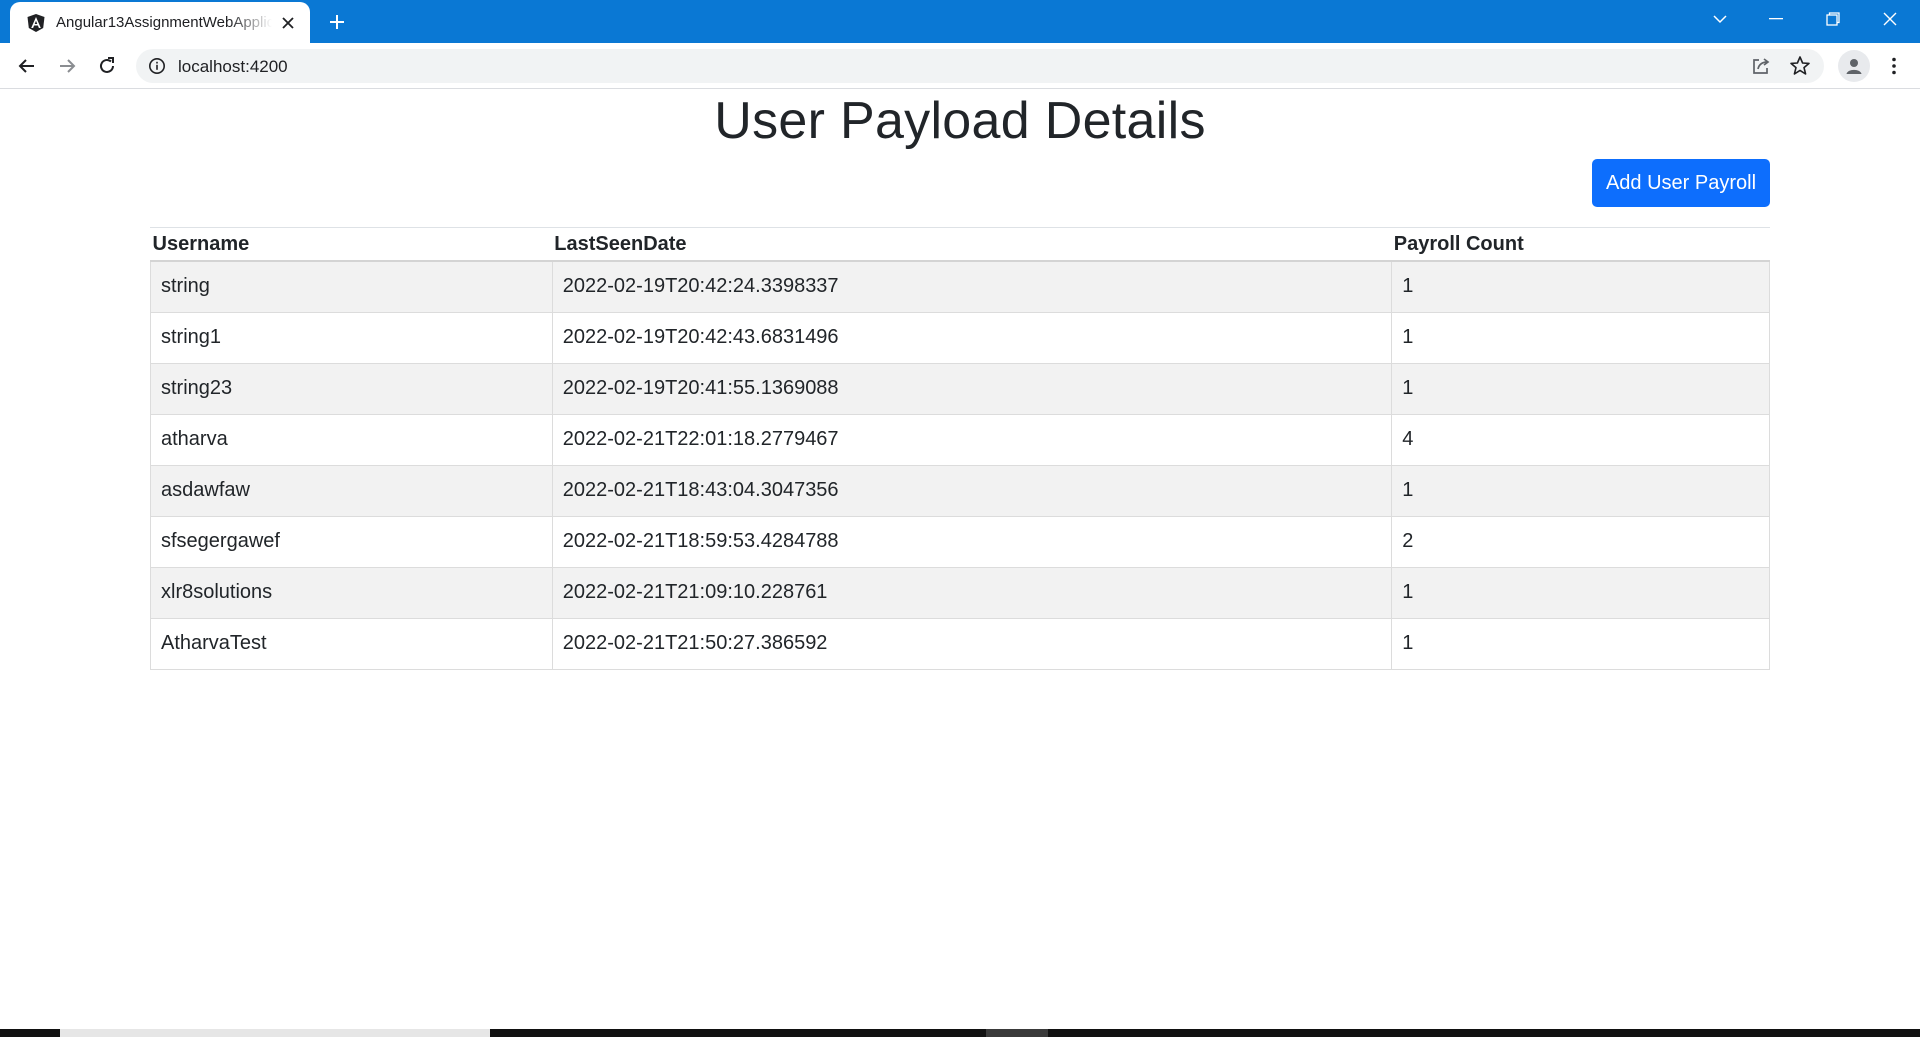 The image size is (1920, 1037). I want to click on cell-username: asdawfaw, so click(351, 490).